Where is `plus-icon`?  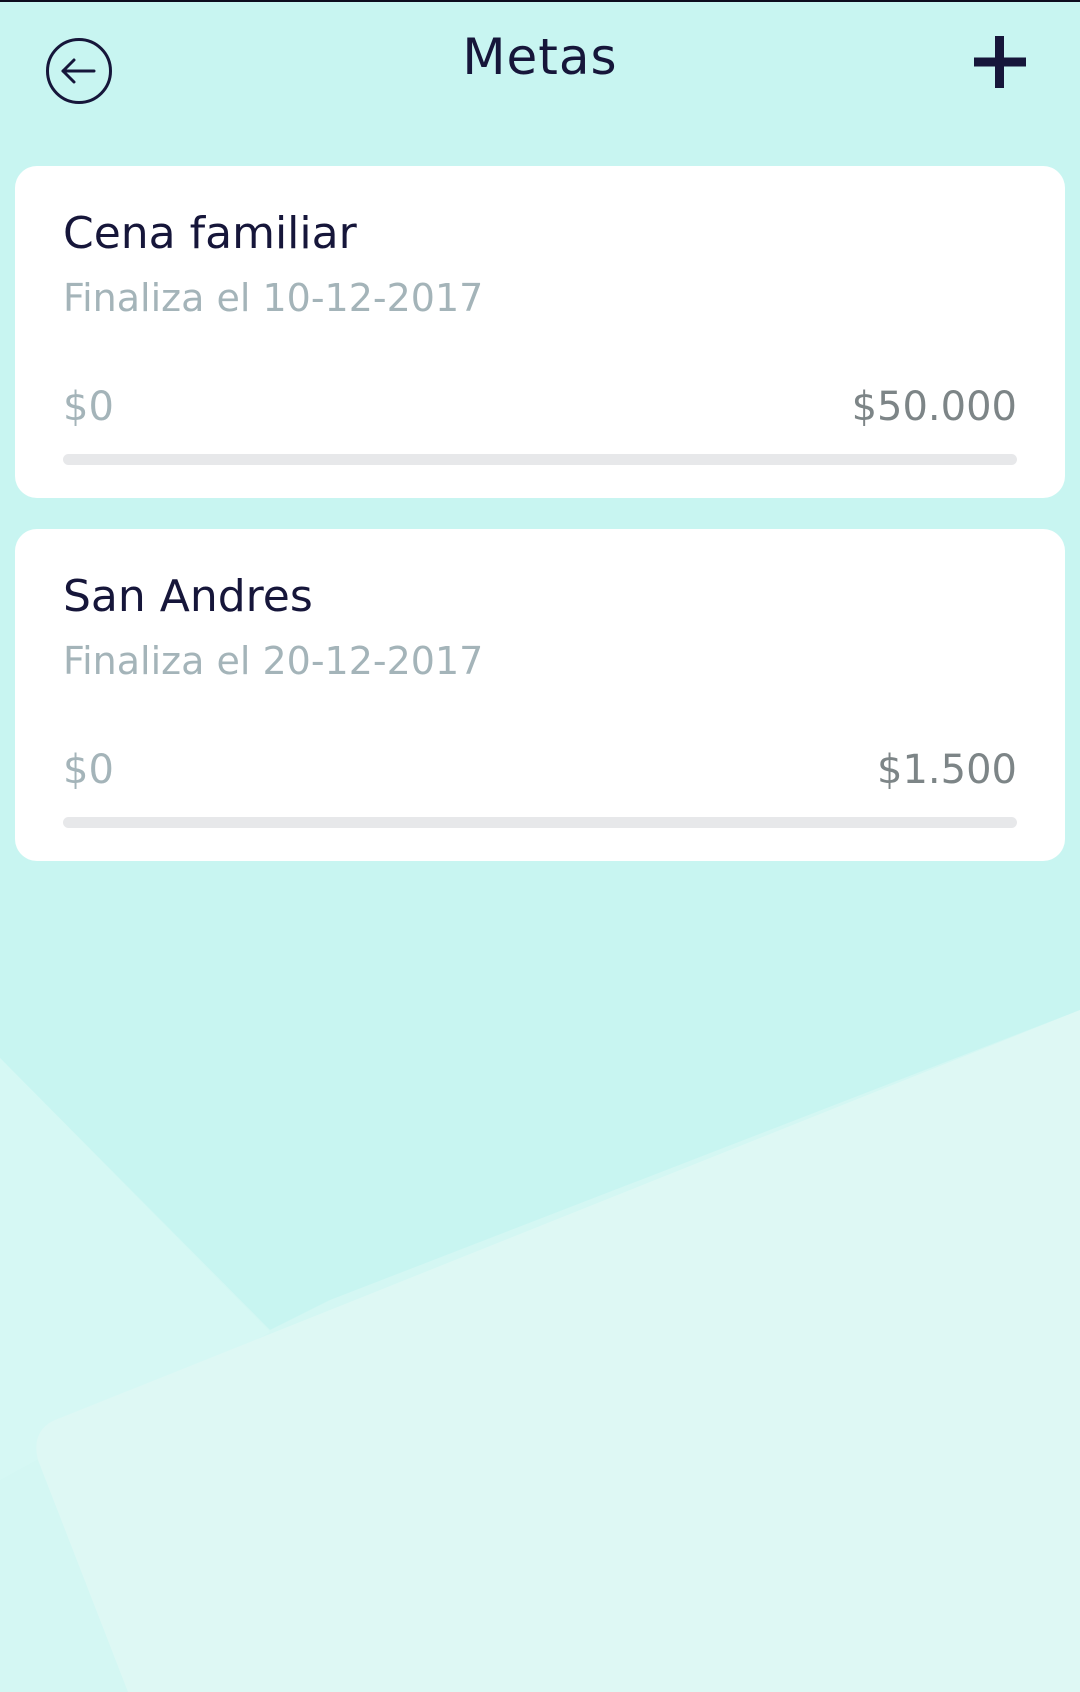
plus-icon is located at coordinates (1000, 62).